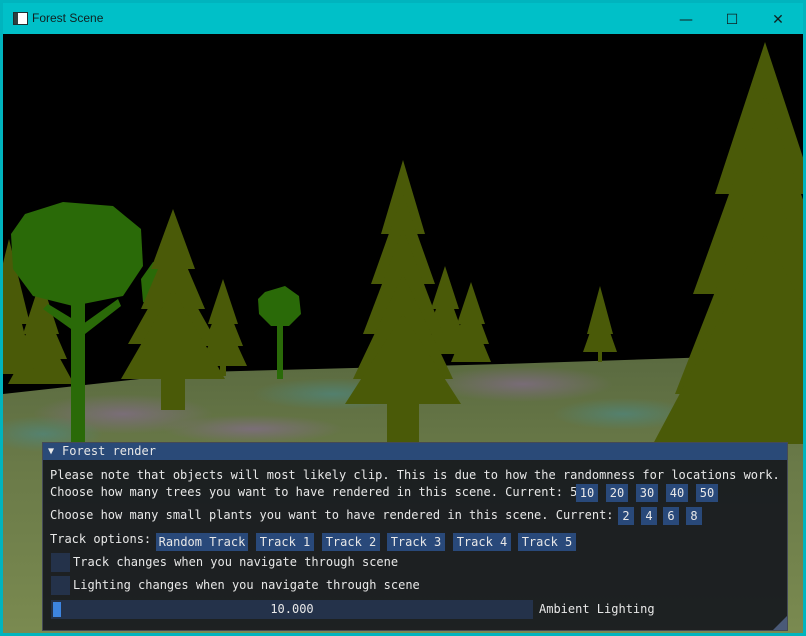 This screenshot has height=636, width=806. Describe the element at coordinates (686, 20) in the screenshot. I see `minimize-button: —` at that location.